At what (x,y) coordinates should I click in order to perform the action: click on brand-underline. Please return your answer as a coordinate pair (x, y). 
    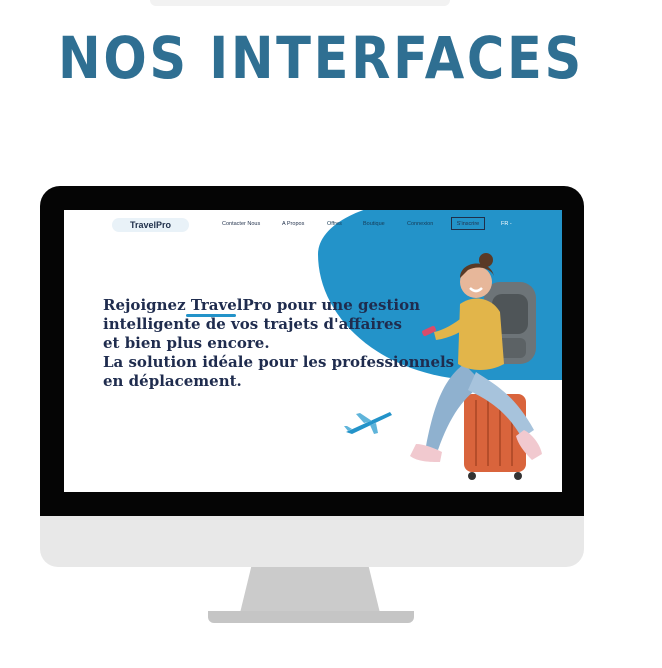
    Looking at the image, I should click on (211, 315).